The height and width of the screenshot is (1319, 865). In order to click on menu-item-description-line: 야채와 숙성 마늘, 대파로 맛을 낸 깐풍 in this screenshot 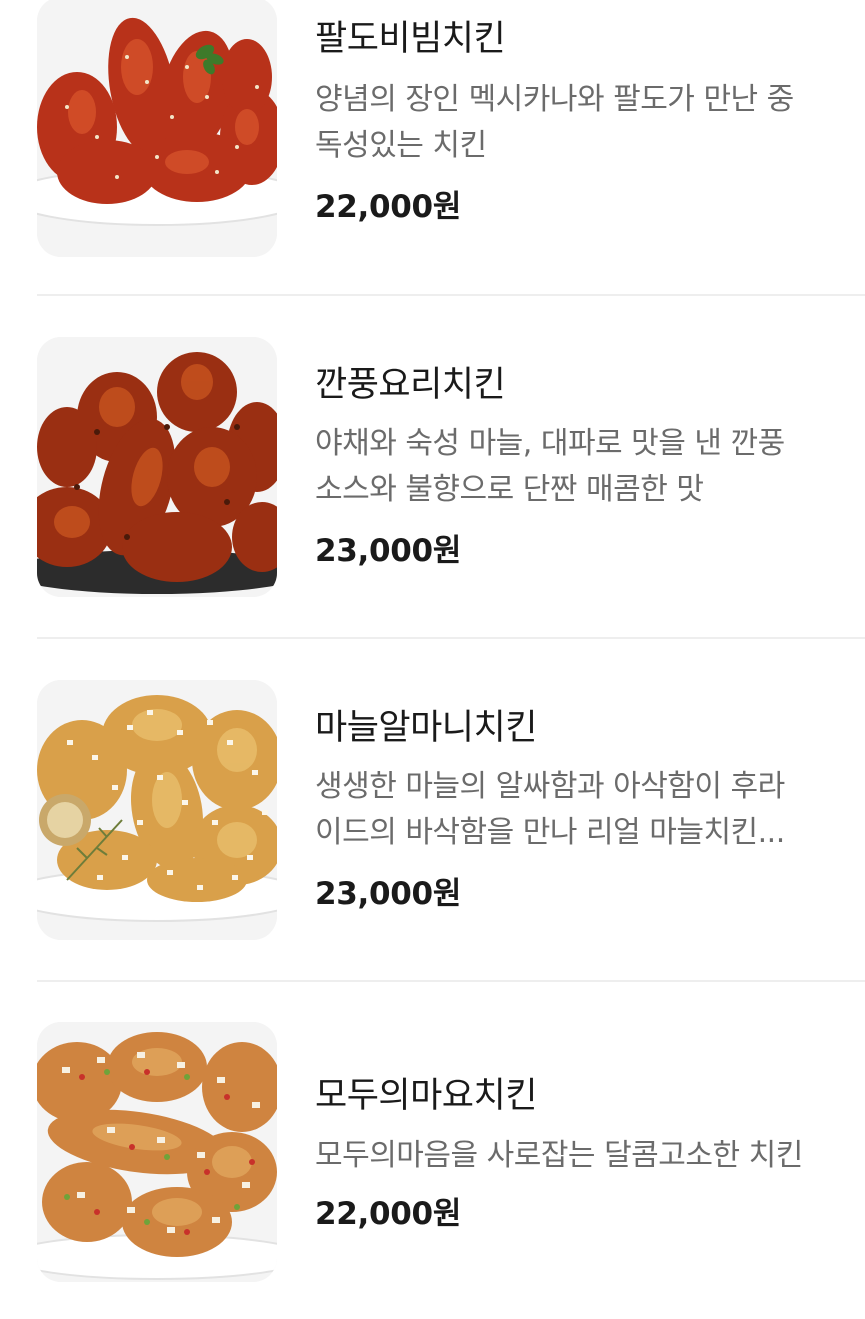, I will do `click(550, 443)`.